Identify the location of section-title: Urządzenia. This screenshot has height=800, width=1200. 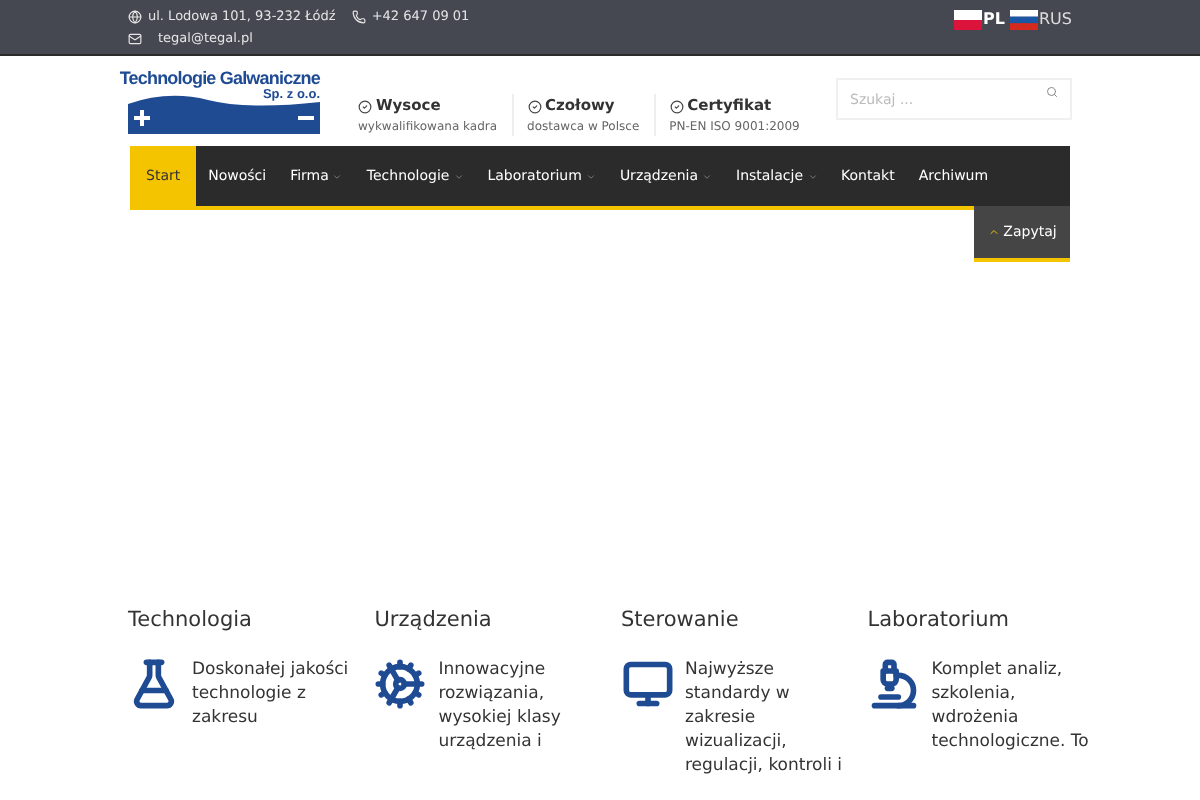
(434, 620).